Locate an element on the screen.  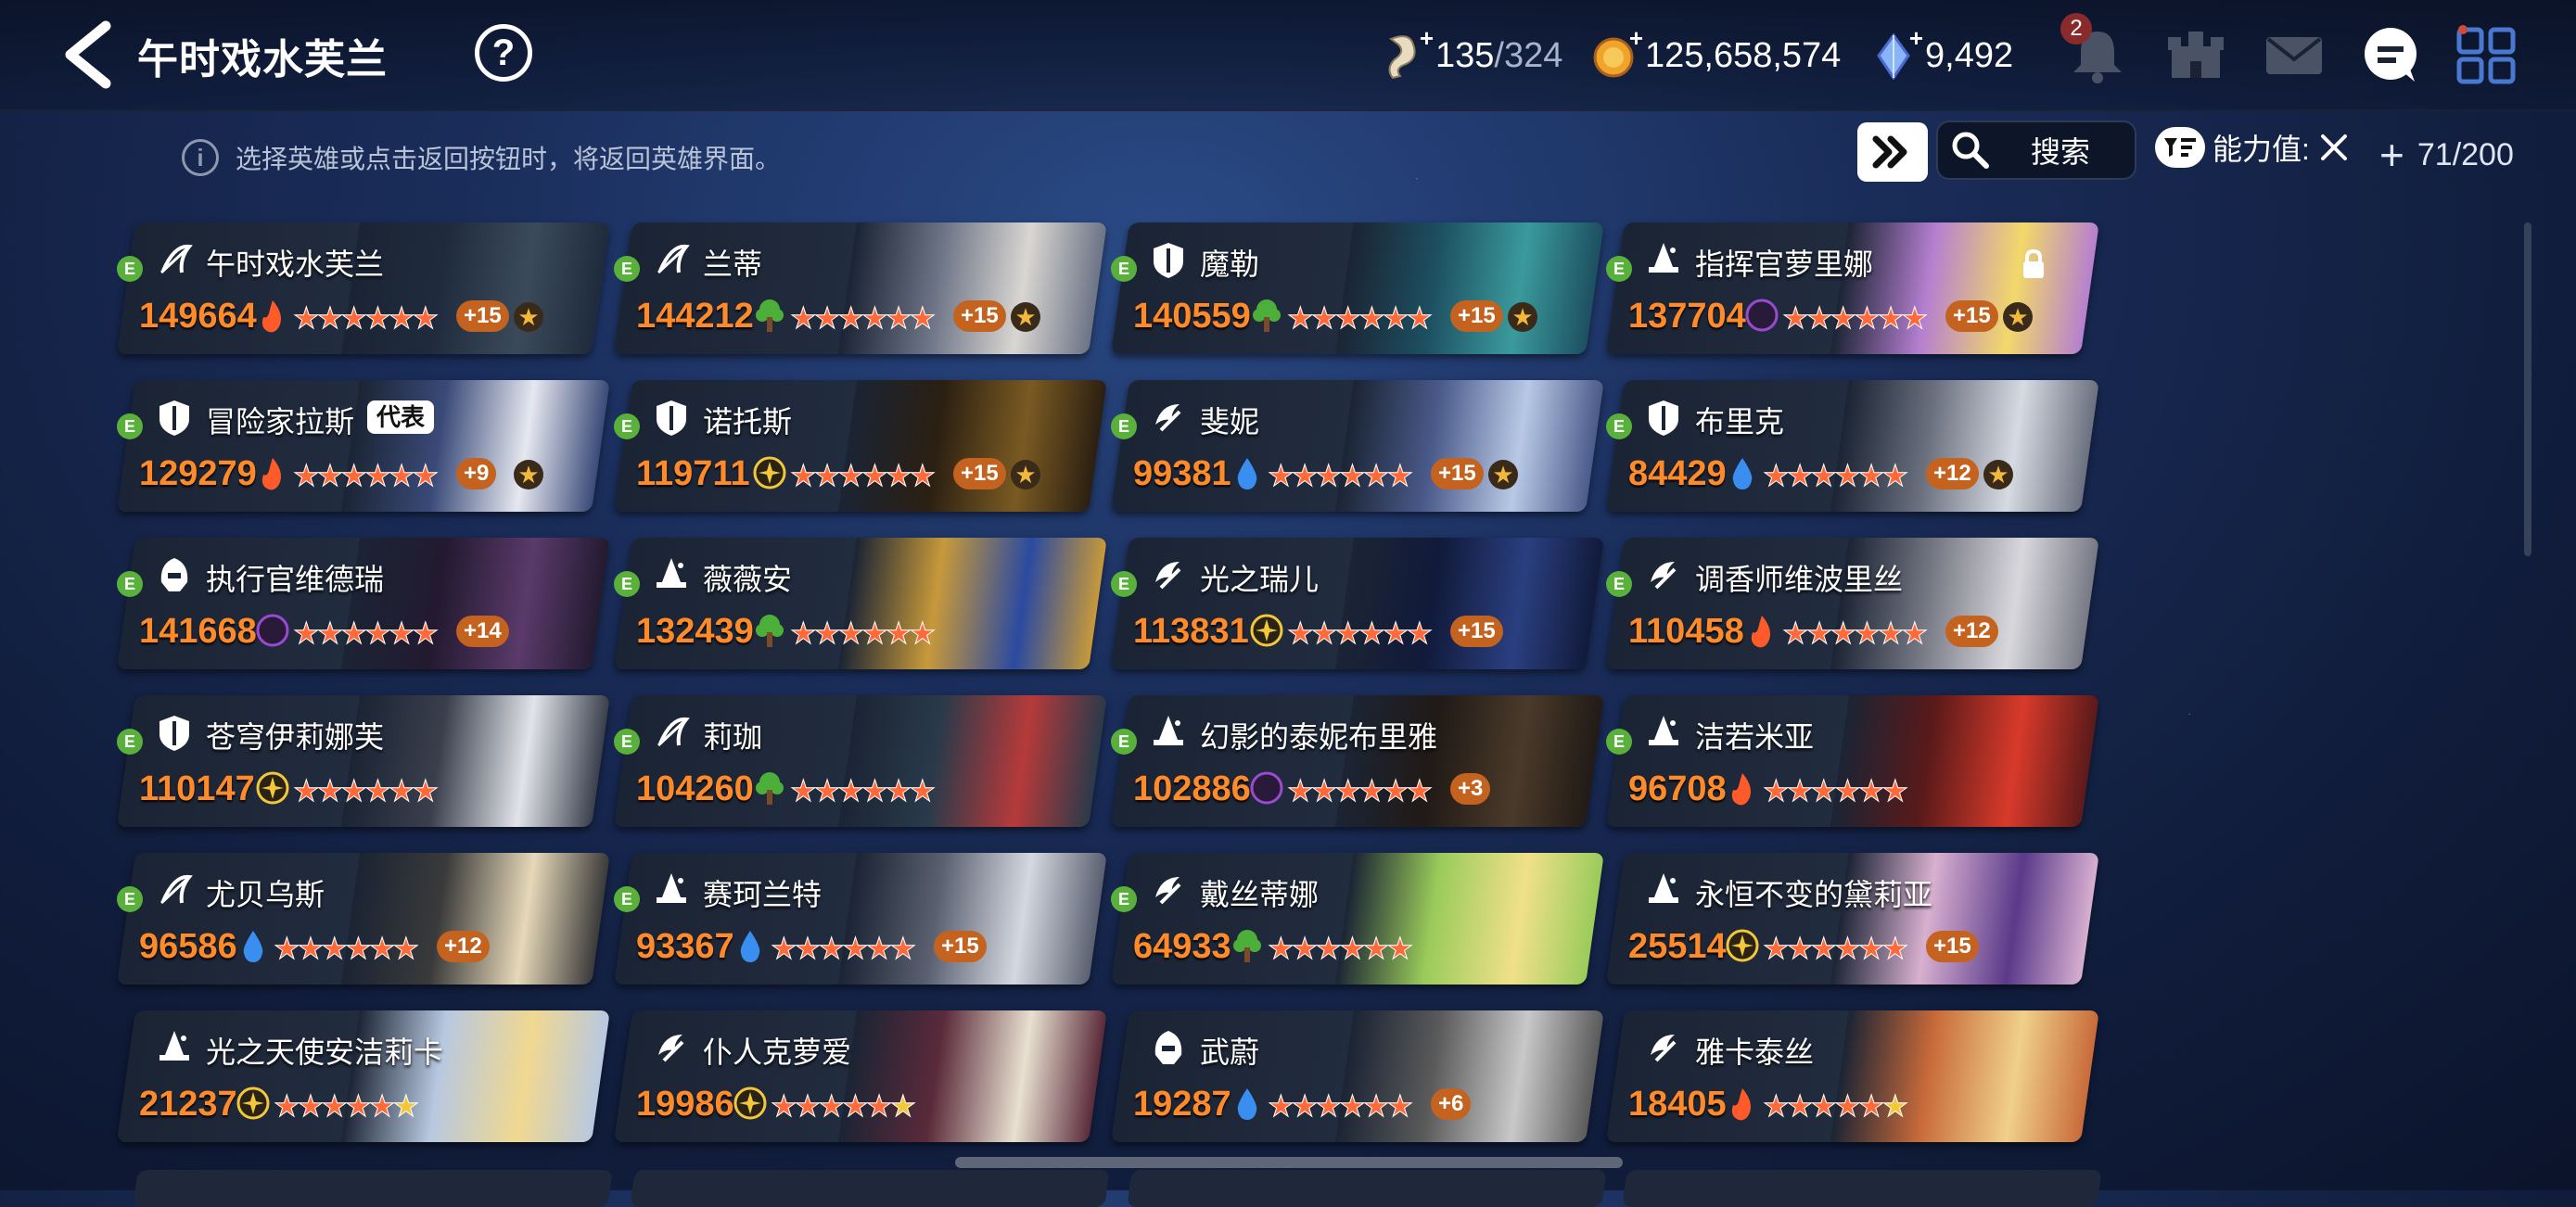
guild-button is located at coordinates (2195, 54).